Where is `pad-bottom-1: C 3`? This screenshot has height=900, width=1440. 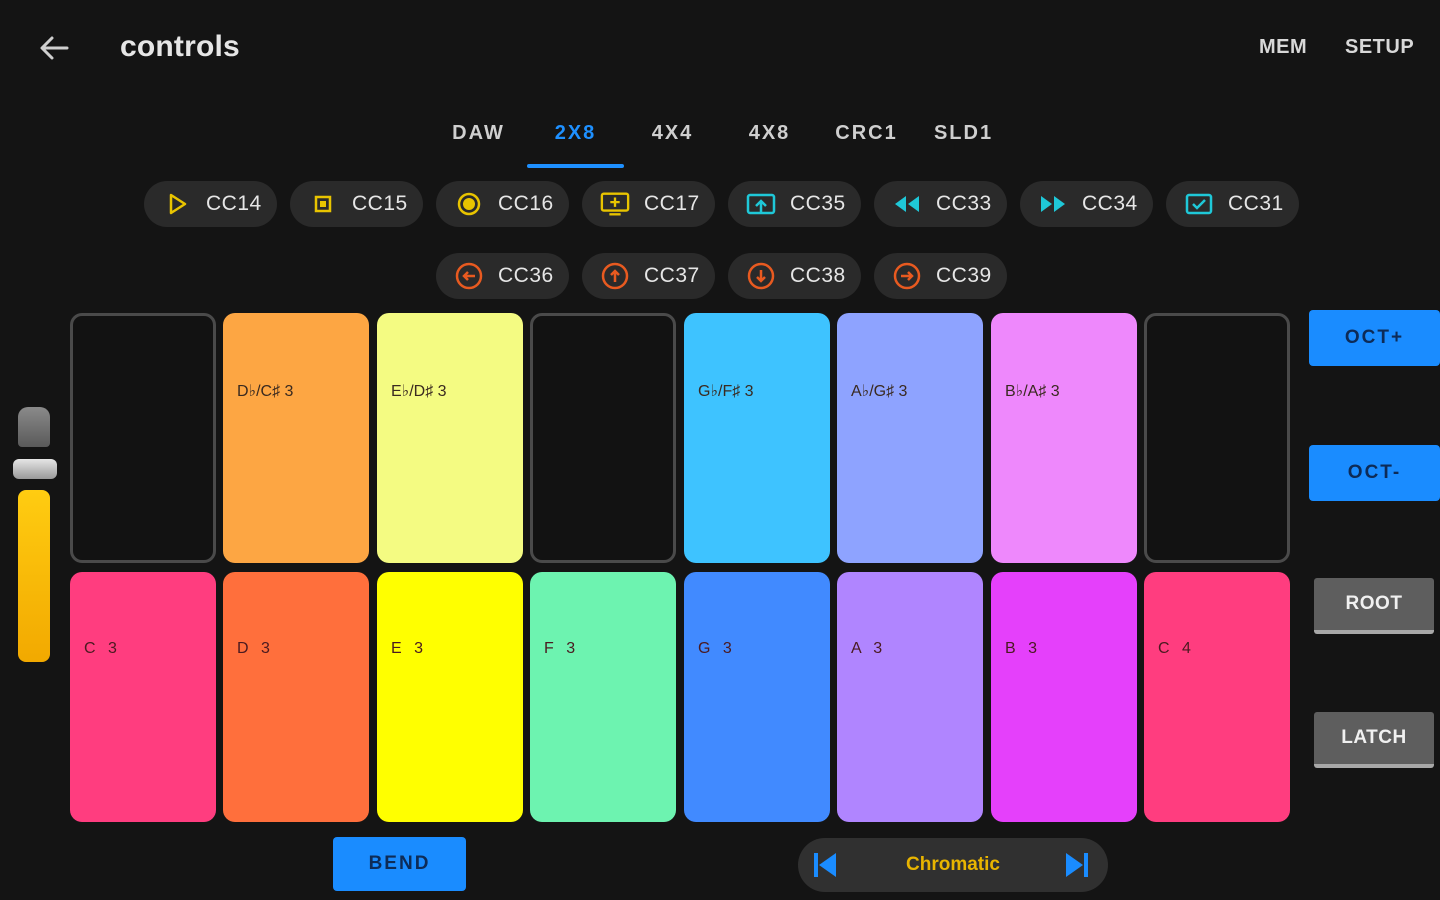 pad-bottom-1: C 3 is located at coordinates (143, 697).